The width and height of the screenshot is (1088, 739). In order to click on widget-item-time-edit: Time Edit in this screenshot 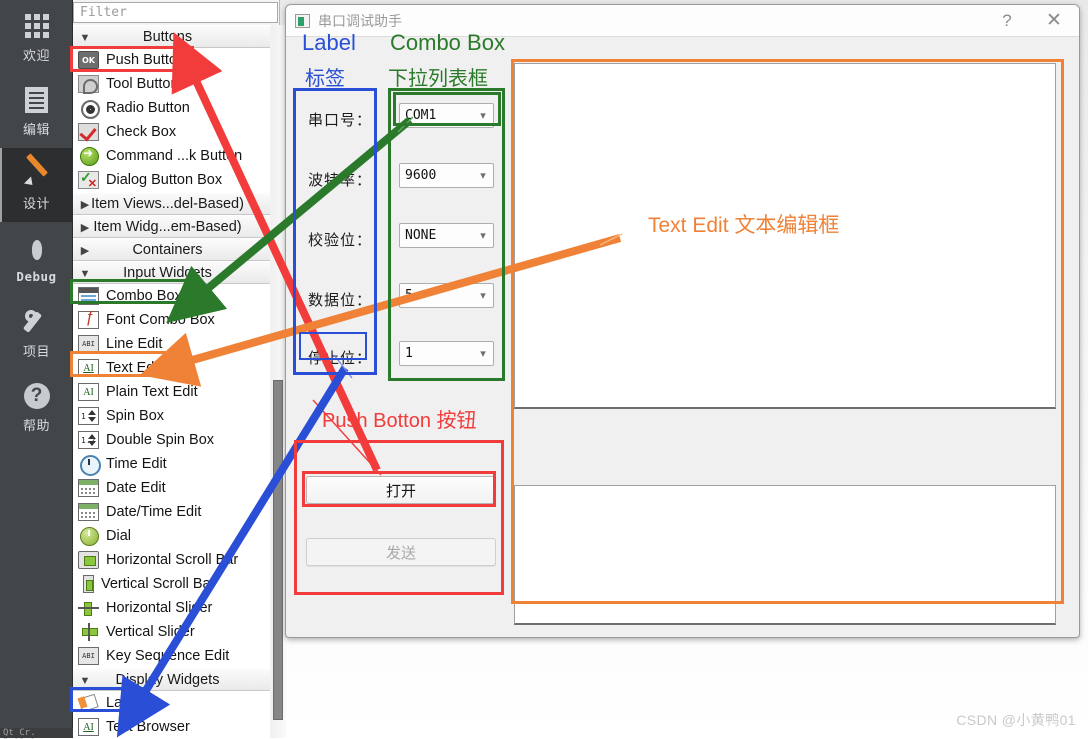, I will do `click(171, 464)`.